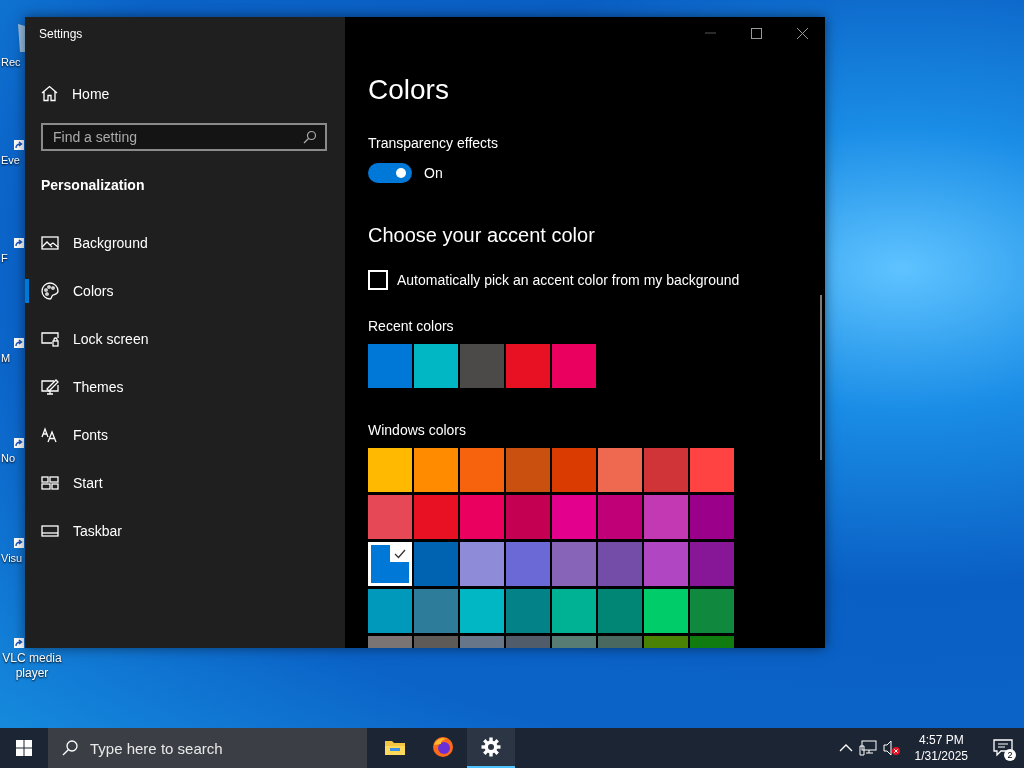 This screenshot has width=1024, height=768. I want to click on sidebar-item: Start, so click(88, 483).